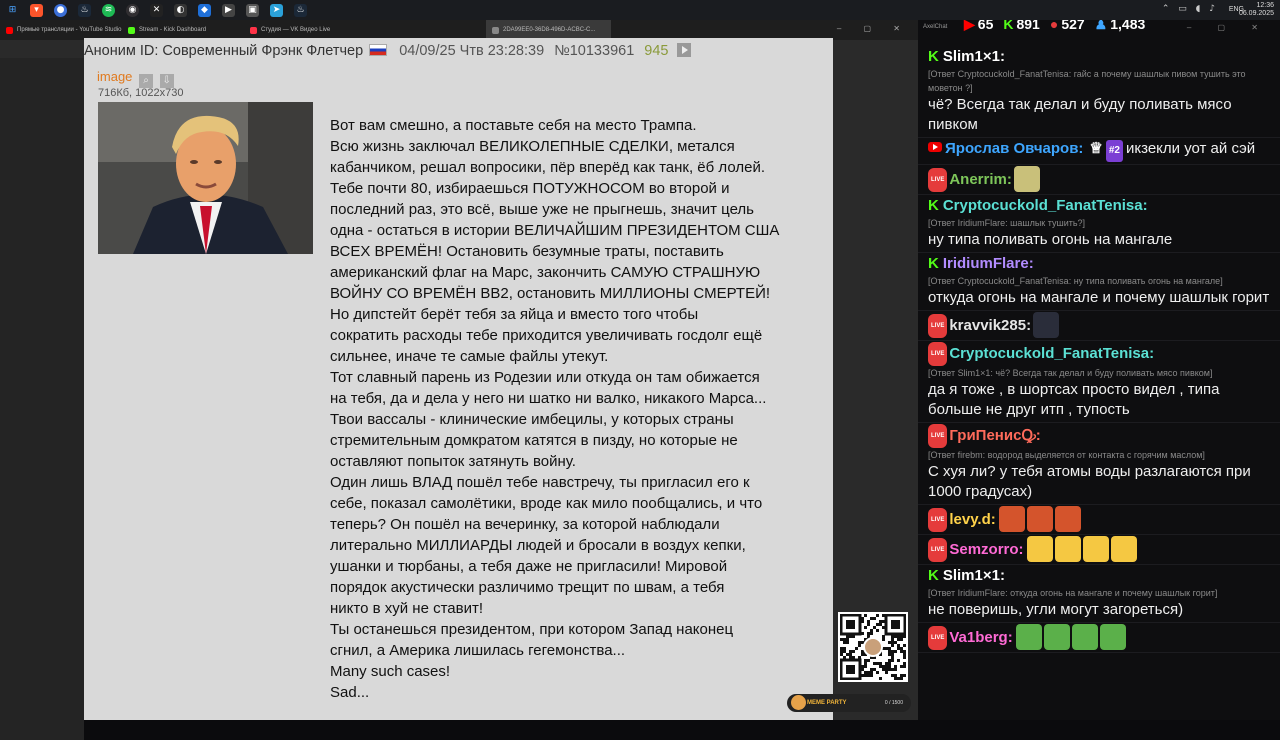 This screenshot has width=1280, height=740. Describe the element at coordinates (300, 10) in the screenshot. I see `steam2-icon: ♨` at that location.